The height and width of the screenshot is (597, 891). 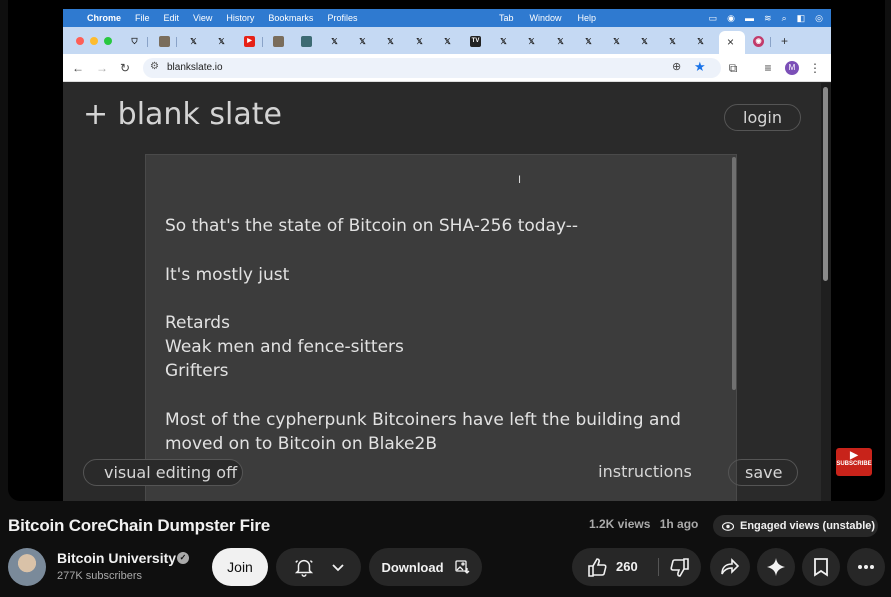 I want to click on more-actions-button, so click(x=866, y=567).